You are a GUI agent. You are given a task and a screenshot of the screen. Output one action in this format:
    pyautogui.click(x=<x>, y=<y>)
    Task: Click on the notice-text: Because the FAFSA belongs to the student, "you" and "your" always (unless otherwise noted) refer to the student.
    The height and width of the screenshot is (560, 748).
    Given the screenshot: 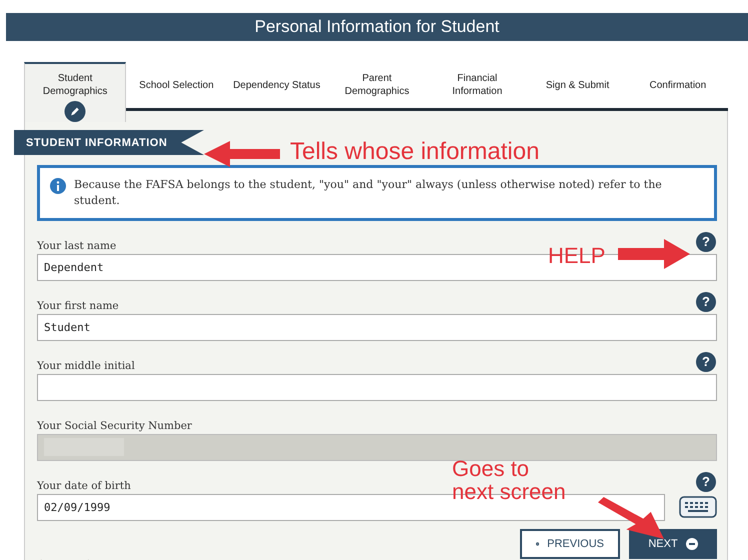 What is the action you would take?
    pyautogui.click(x=368, y=193)
    